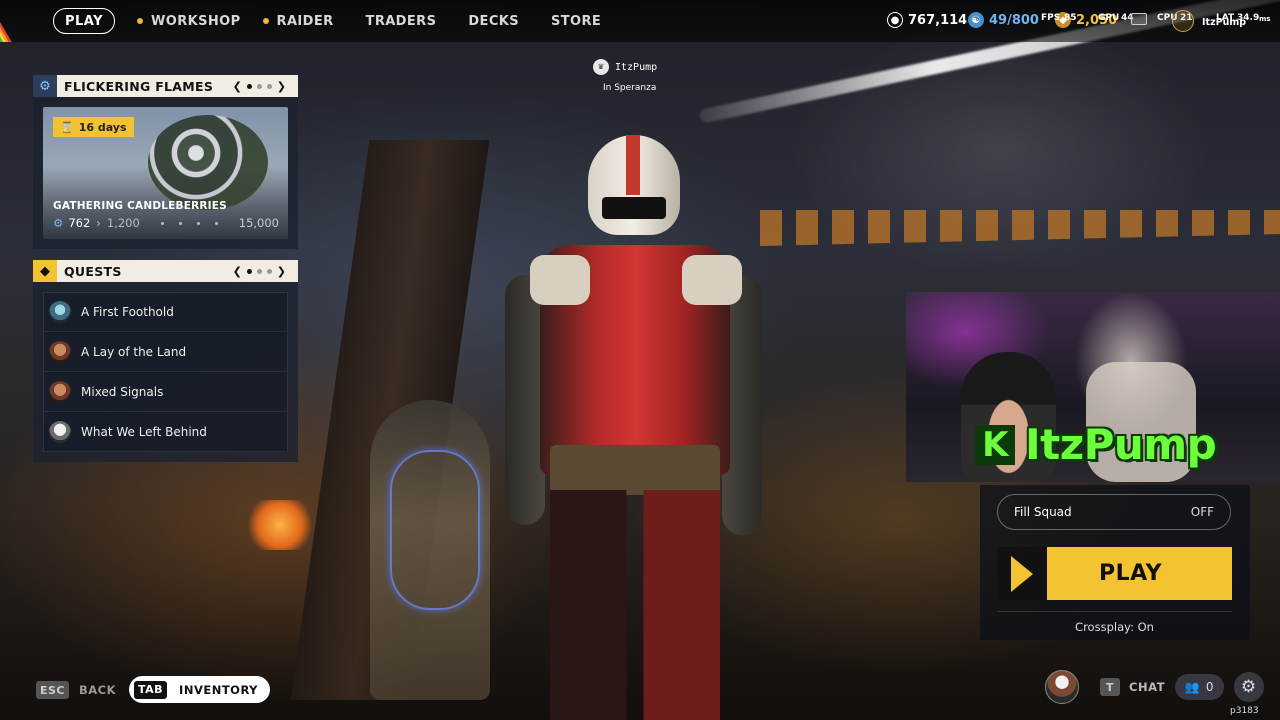  I want to click on nav-tab-label: STORE, so click(576, 21).